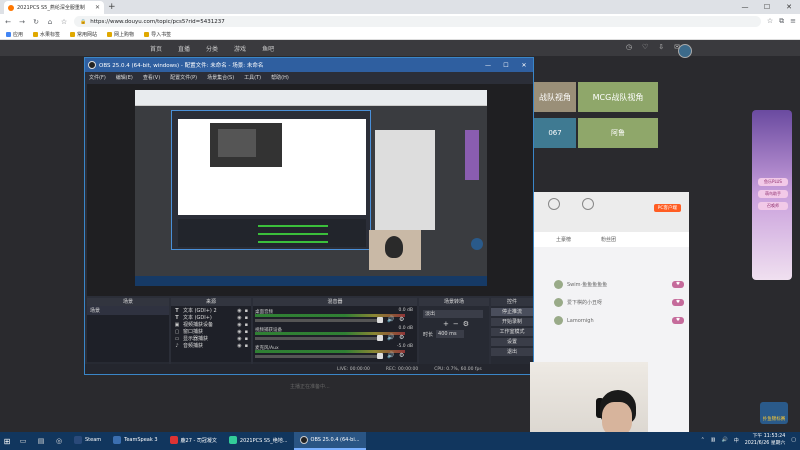  I want to click on team-tile: 067, so click(555, 133).